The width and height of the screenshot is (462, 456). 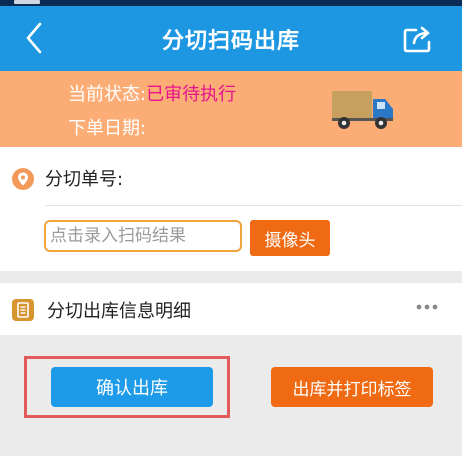 What do you see at coordinates (143, 236) in the screenshot?
I see `scan-result-input` at bounding box center [143, 236].